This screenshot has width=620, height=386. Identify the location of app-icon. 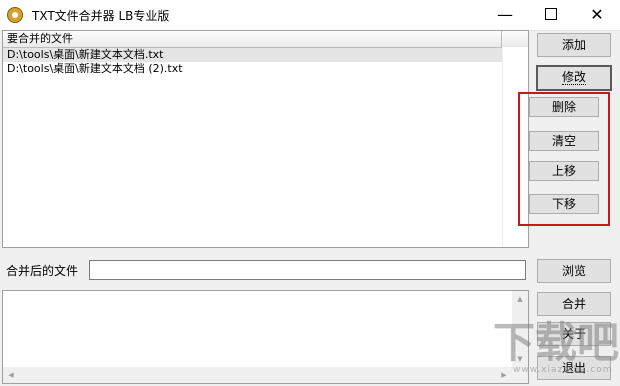
(15, 15).